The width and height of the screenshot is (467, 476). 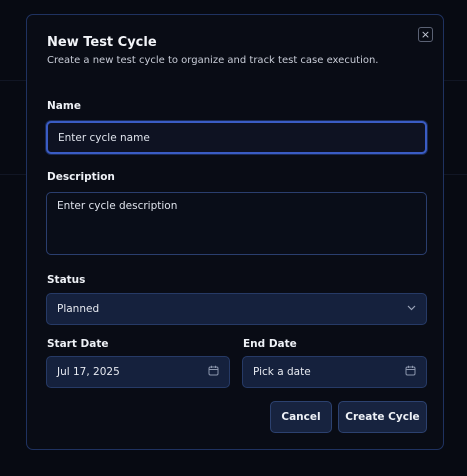 I want to click on status-select: Planned, so click(x=236, y=309).